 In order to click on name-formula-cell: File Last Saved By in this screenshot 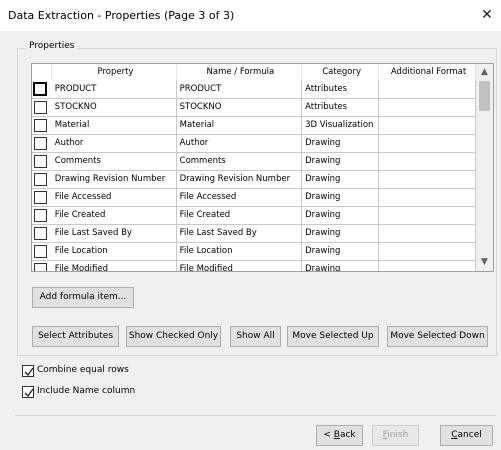, I will do `click(239, 233)`.